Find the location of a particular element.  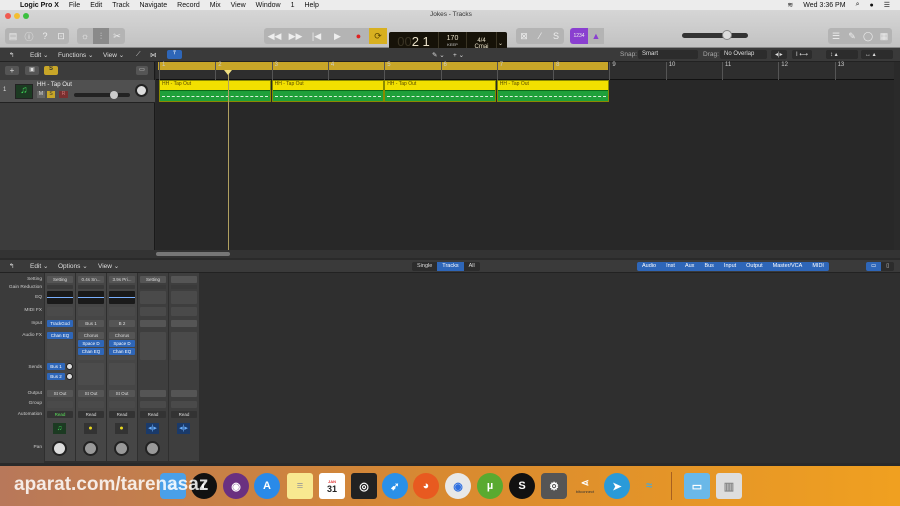

menu-help: Help is located at coordinates (311, 5).